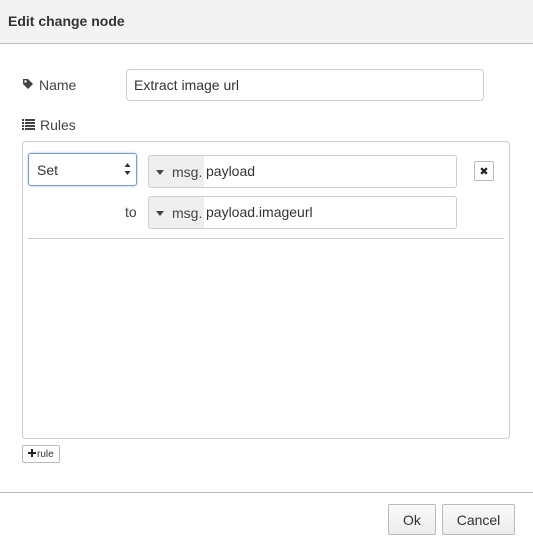 The width and height of the screenshot is (533, 547). What do you see at coordinates (259, 212) in the screenshot?
I see `to-value: payload.imageurl` at bounding box center [259, 212].